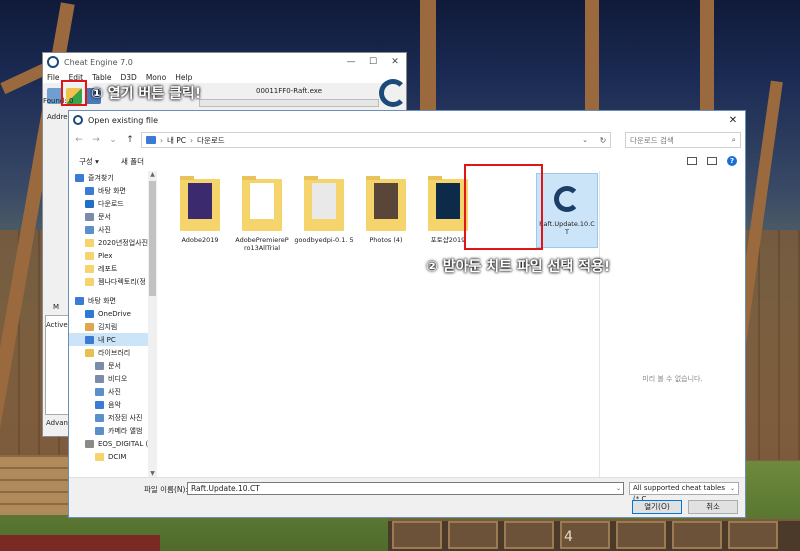 The height and width of the screenshot is (551, 800). What do you see at coordinates (585, 140) in the screenshot?
I see `address-dropdown-icon: ⌄` at bounding box center [585, 140].